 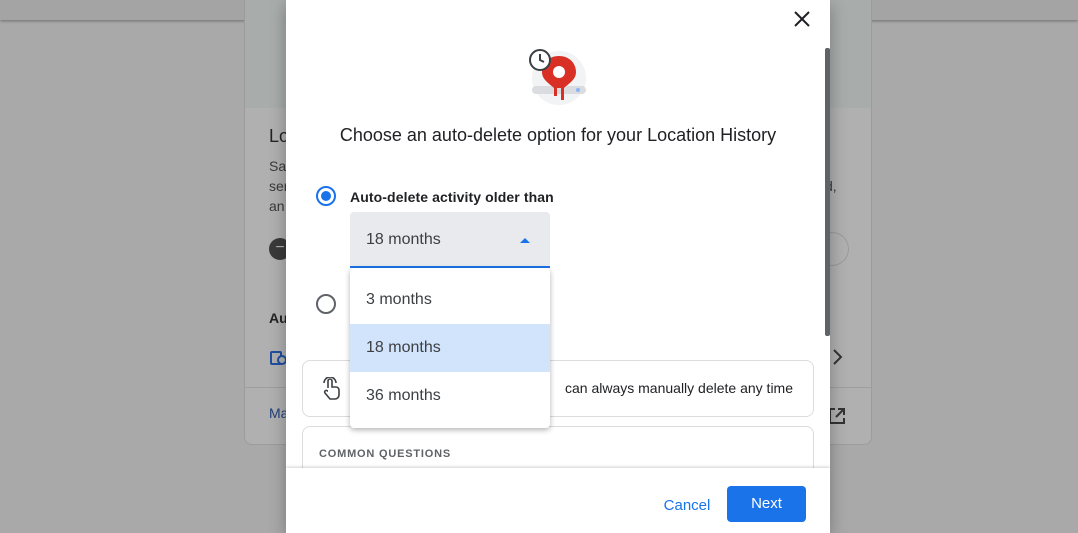 What do you see at coordinates (278, 166) in the screenshot?
I see `background-card-text-line: Sa` at bounding box center [278, 166].